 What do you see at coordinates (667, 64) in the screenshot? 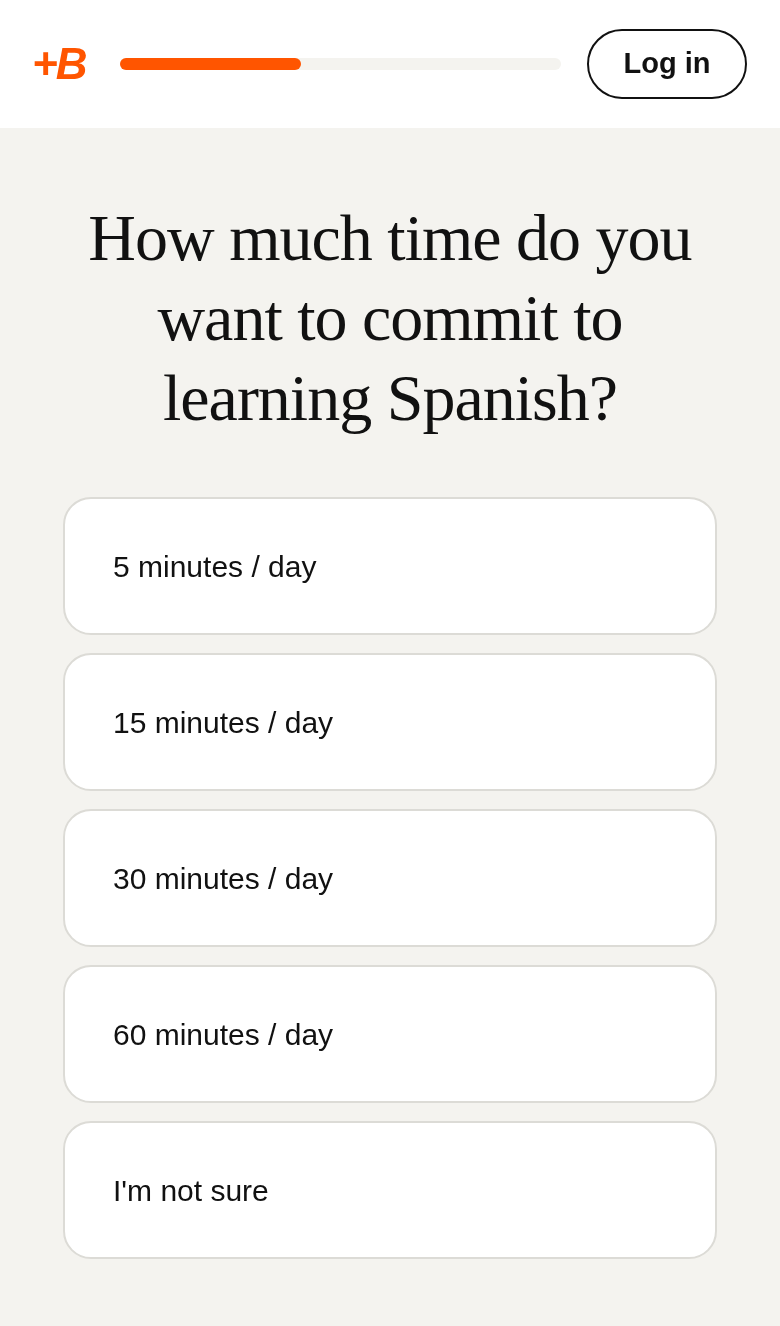
I see `login-button: Log in` at bounding box center [667, 64].